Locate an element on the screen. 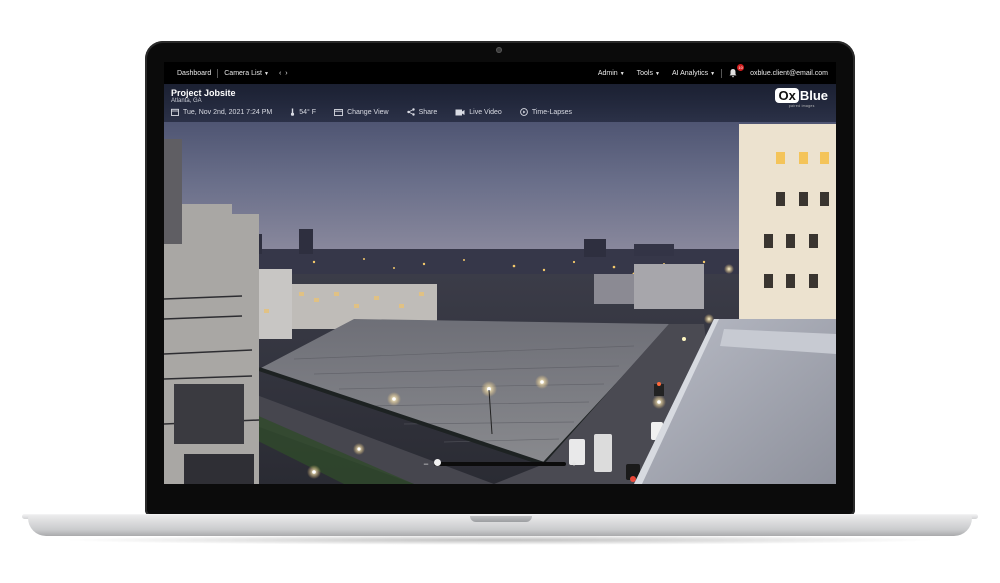 The image size is (1000, 583). timeline-zoom-in-button: + is located at coordinates (574, 464).